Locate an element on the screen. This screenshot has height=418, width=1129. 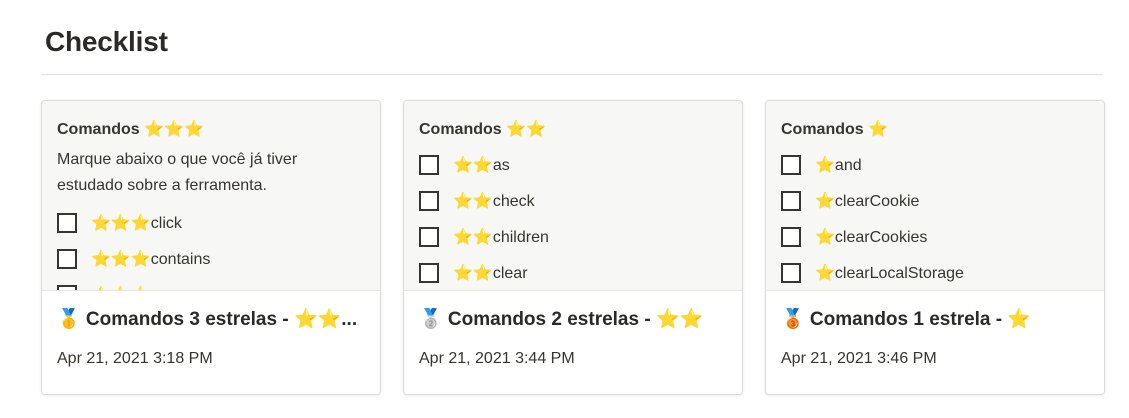
todo-label: ⭐⭐check is located at coordinates (494, 201).